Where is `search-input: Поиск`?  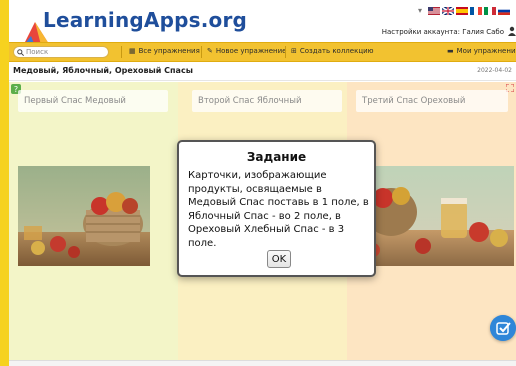 search-input: Поиск is located at coordinates (61, 52).